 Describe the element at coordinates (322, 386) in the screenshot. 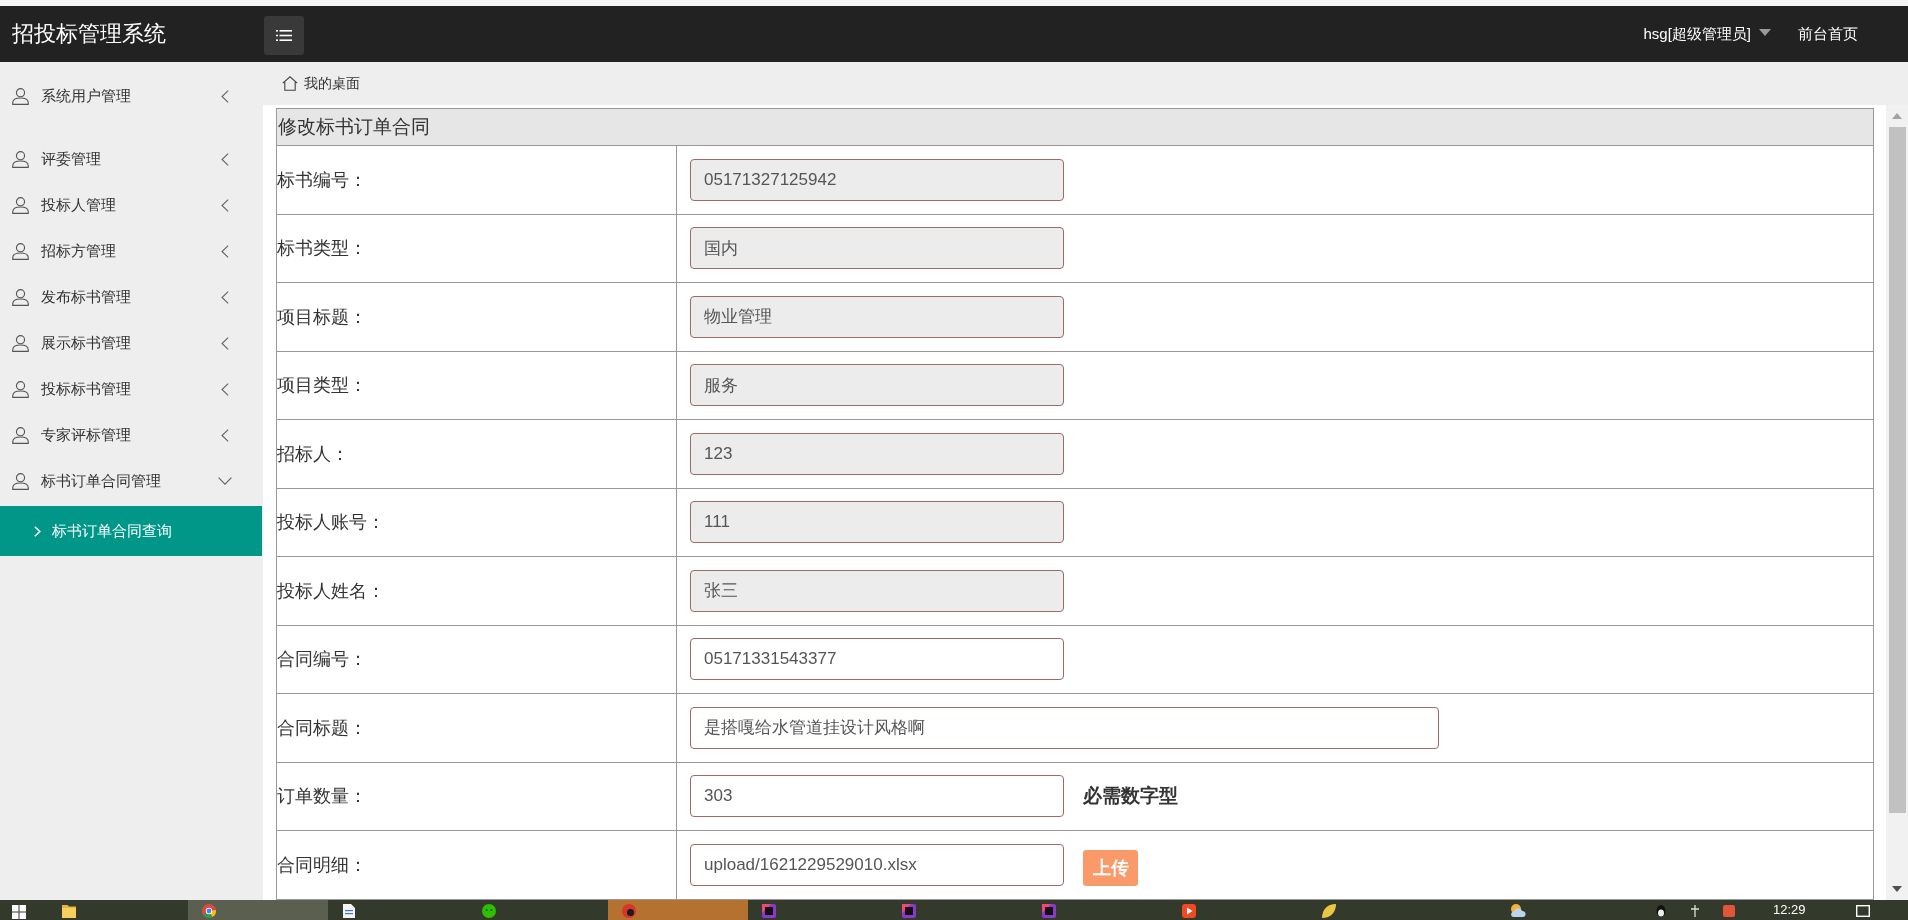

I see `field-label: 项目类型：` at that location.